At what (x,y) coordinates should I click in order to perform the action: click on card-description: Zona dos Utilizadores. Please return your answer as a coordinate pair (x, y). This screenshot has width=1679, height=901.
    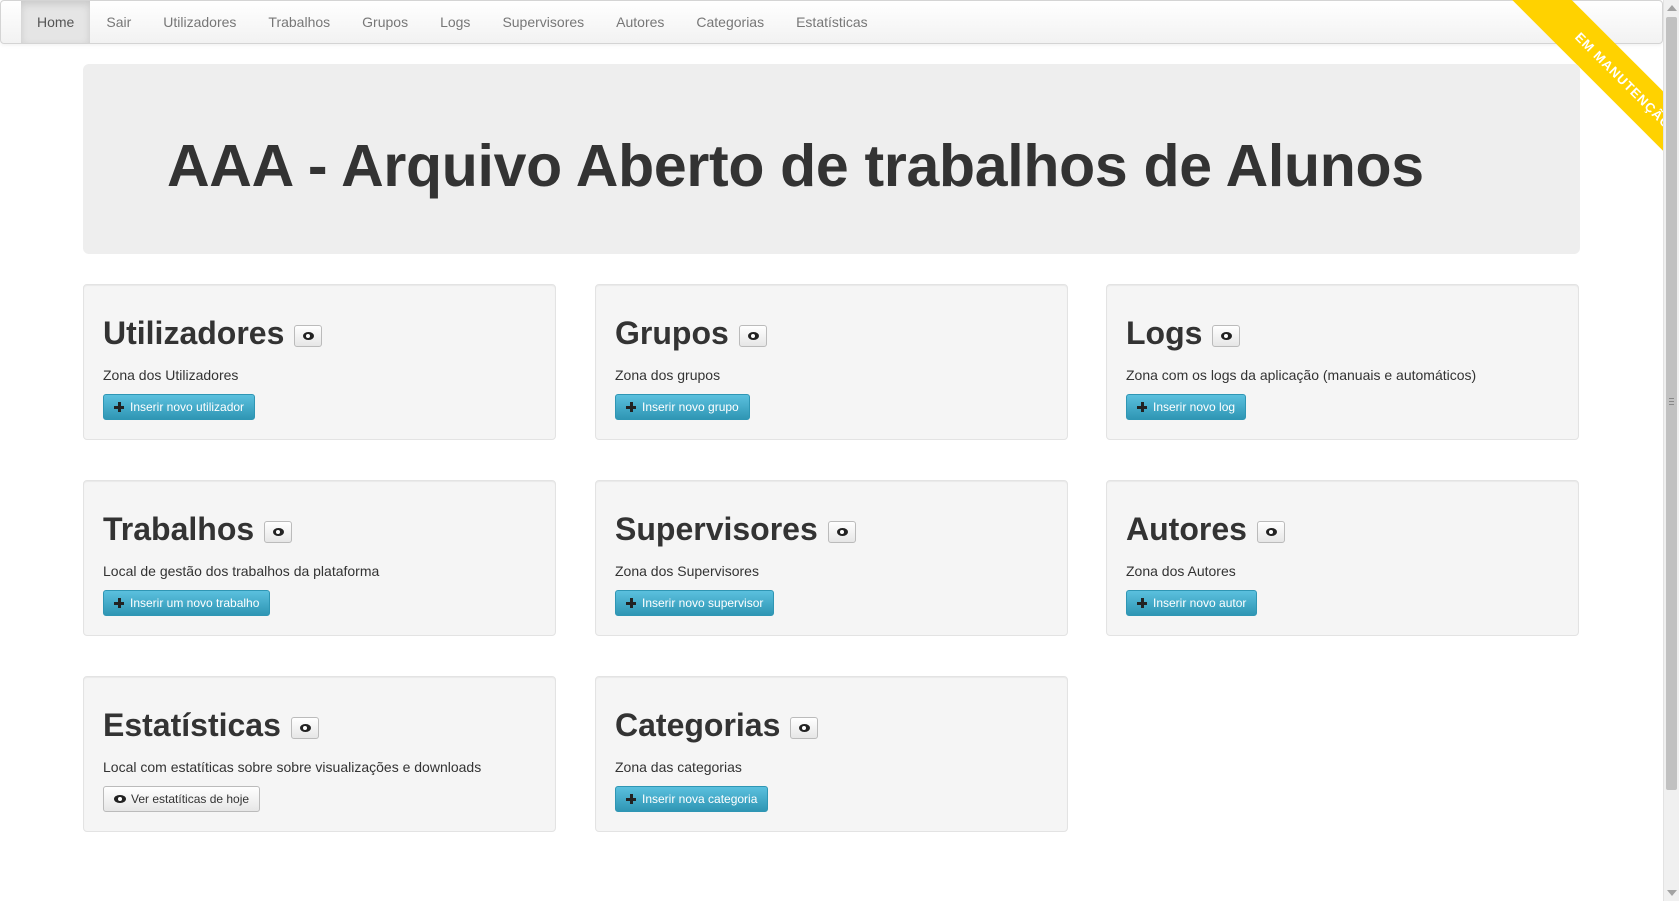
    Looking at the image, I should click on (171, 375).